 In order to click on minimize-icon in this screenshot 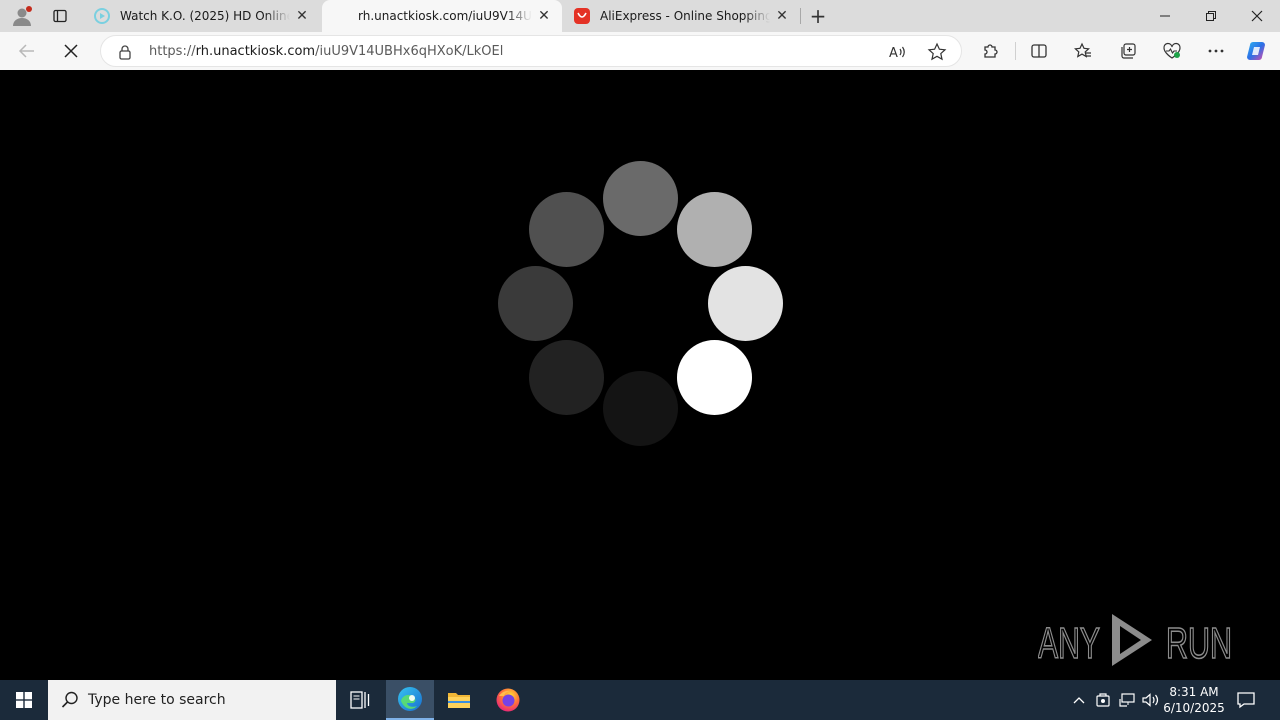, I will do `click(1165, 16)`.